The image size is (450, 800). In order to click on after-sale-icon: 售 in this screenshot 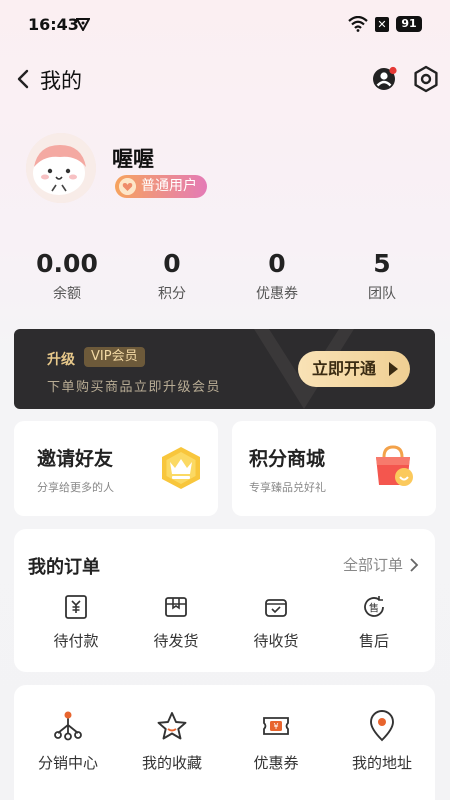, I will do `click(374, 606)`.